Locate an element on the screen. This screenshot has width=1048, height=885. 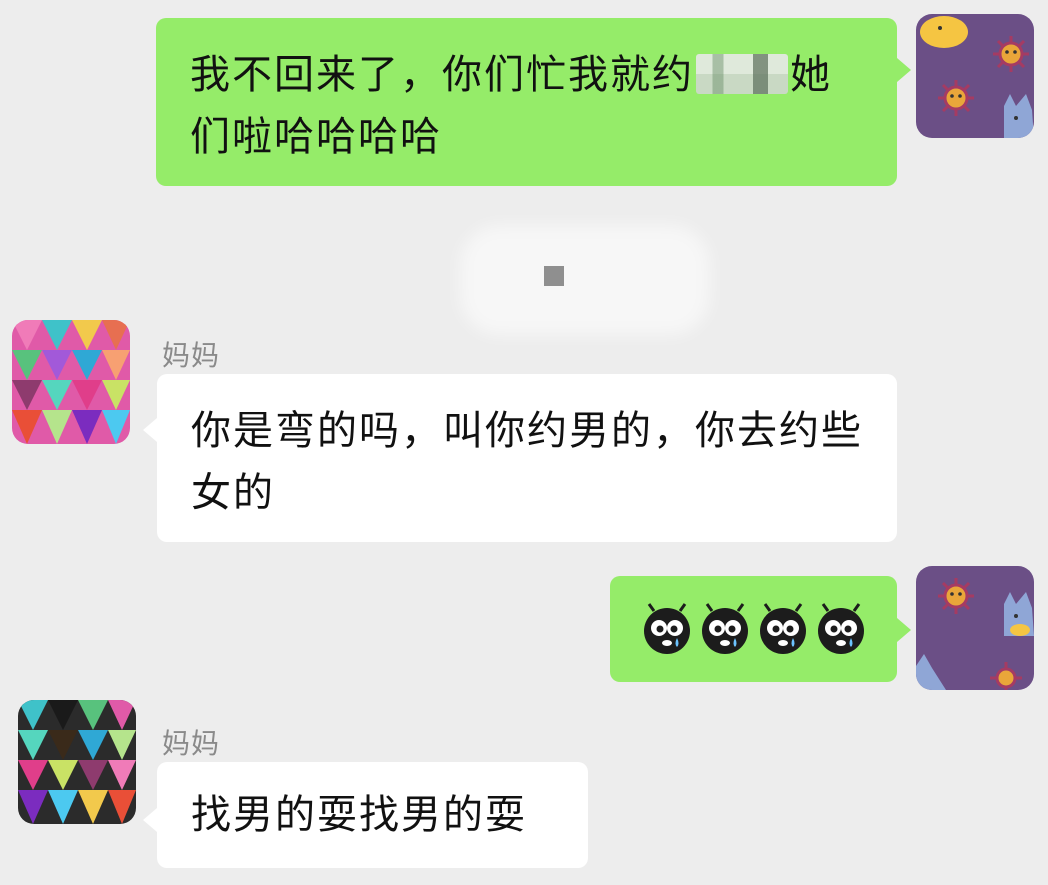
sent-emoji-bubble is located at coordinates (753, 629).